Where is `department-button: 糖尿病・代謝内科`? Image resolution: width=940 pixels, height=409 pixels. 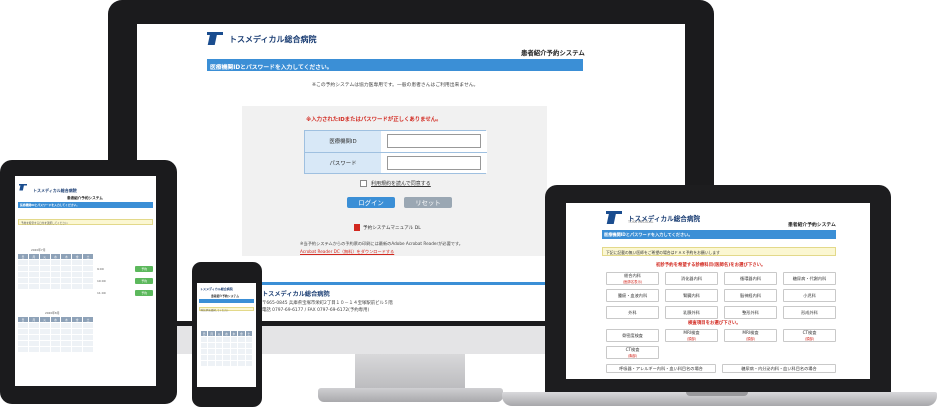 department-button: 糖尿病・代謝内科 is located at coordinates (809, 278).